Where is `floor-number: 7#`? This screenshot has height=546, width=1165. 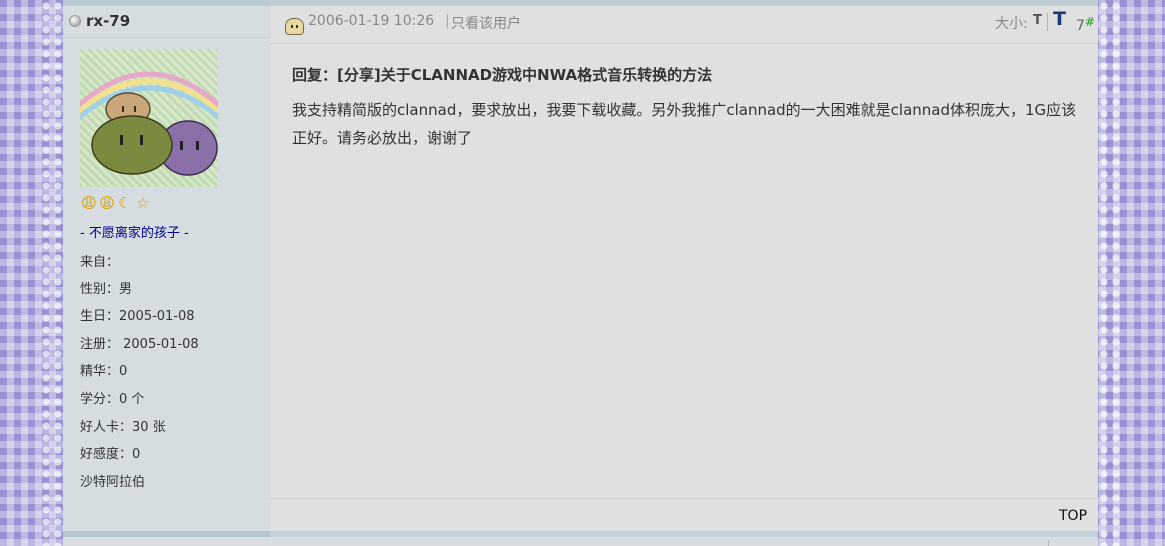 floor-number: 7# is located at coordinates (1085, 24).